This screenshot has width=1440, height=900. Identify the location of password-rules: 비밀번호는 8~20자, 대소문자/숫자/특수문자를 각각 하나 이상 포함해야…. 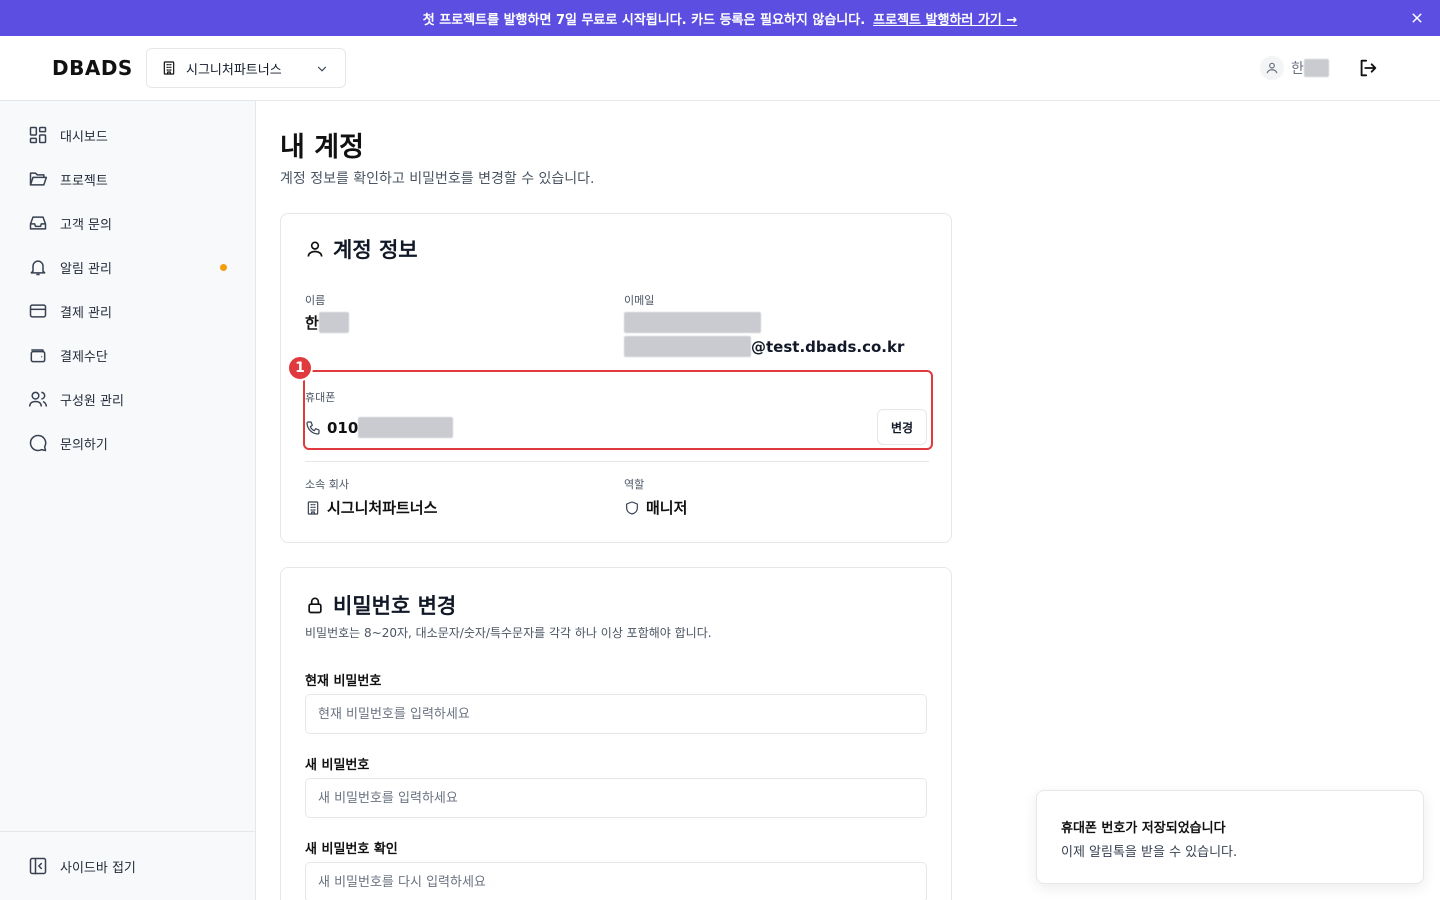
(508, 633).